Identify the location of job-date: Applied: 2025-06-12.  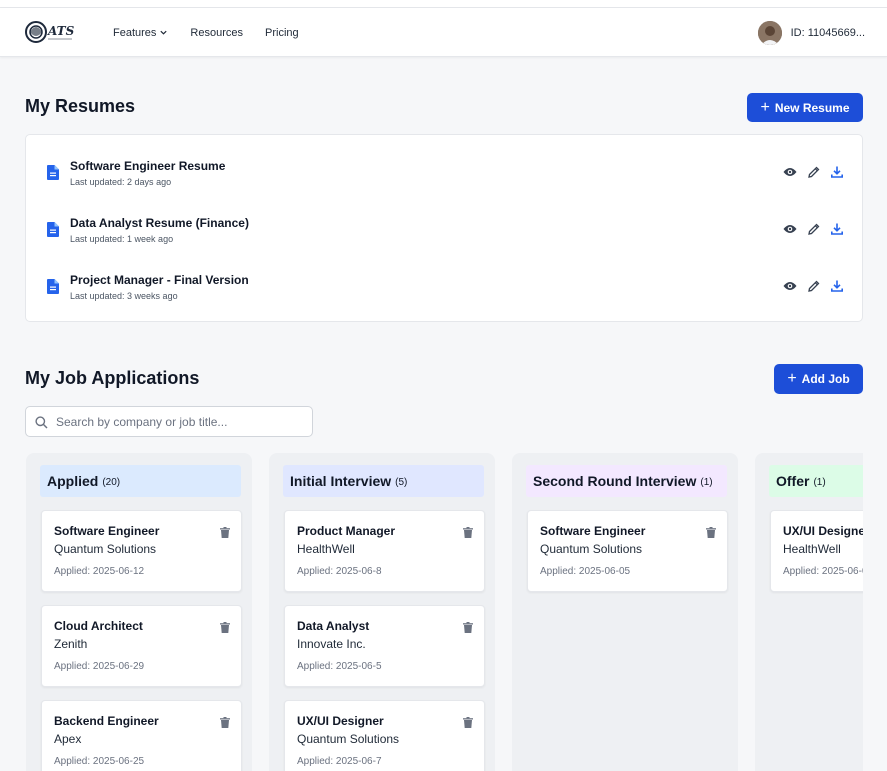
(99, 571).